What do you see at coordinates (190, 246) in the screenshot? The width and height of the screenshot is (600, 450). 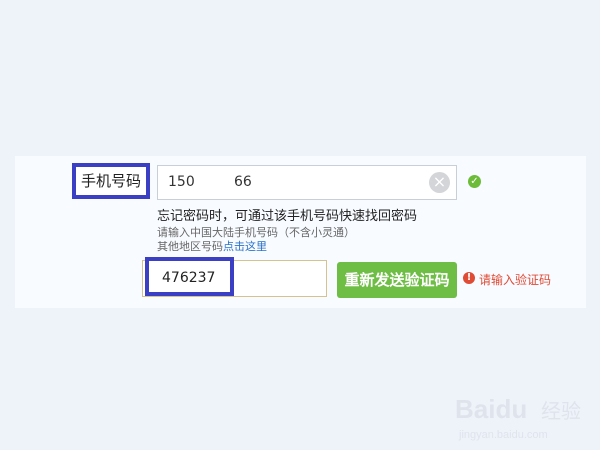 I see `other-region-text: 其他地区号码` at bounding box center [190, 246].